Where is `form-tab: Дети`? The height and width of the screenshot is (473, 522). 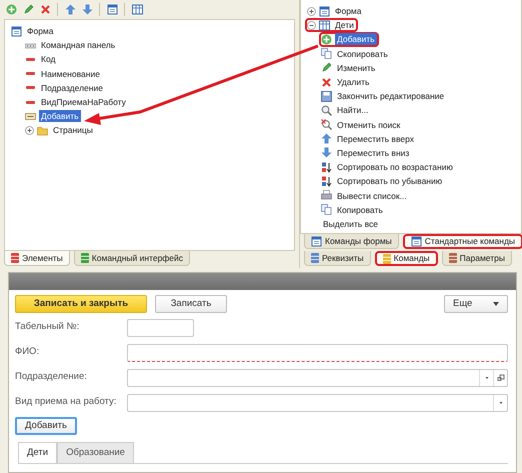 form-tab: Дети is located at coordinates (38, 452).